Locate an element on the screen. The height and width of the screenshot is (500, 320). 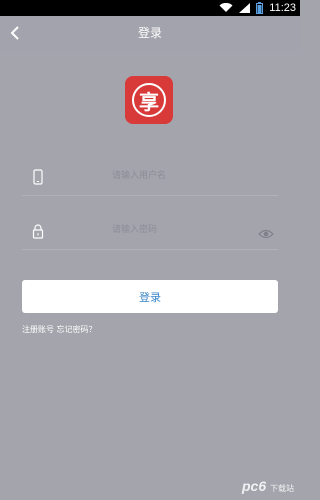
battery-icon is located at coordinates (260, 8).